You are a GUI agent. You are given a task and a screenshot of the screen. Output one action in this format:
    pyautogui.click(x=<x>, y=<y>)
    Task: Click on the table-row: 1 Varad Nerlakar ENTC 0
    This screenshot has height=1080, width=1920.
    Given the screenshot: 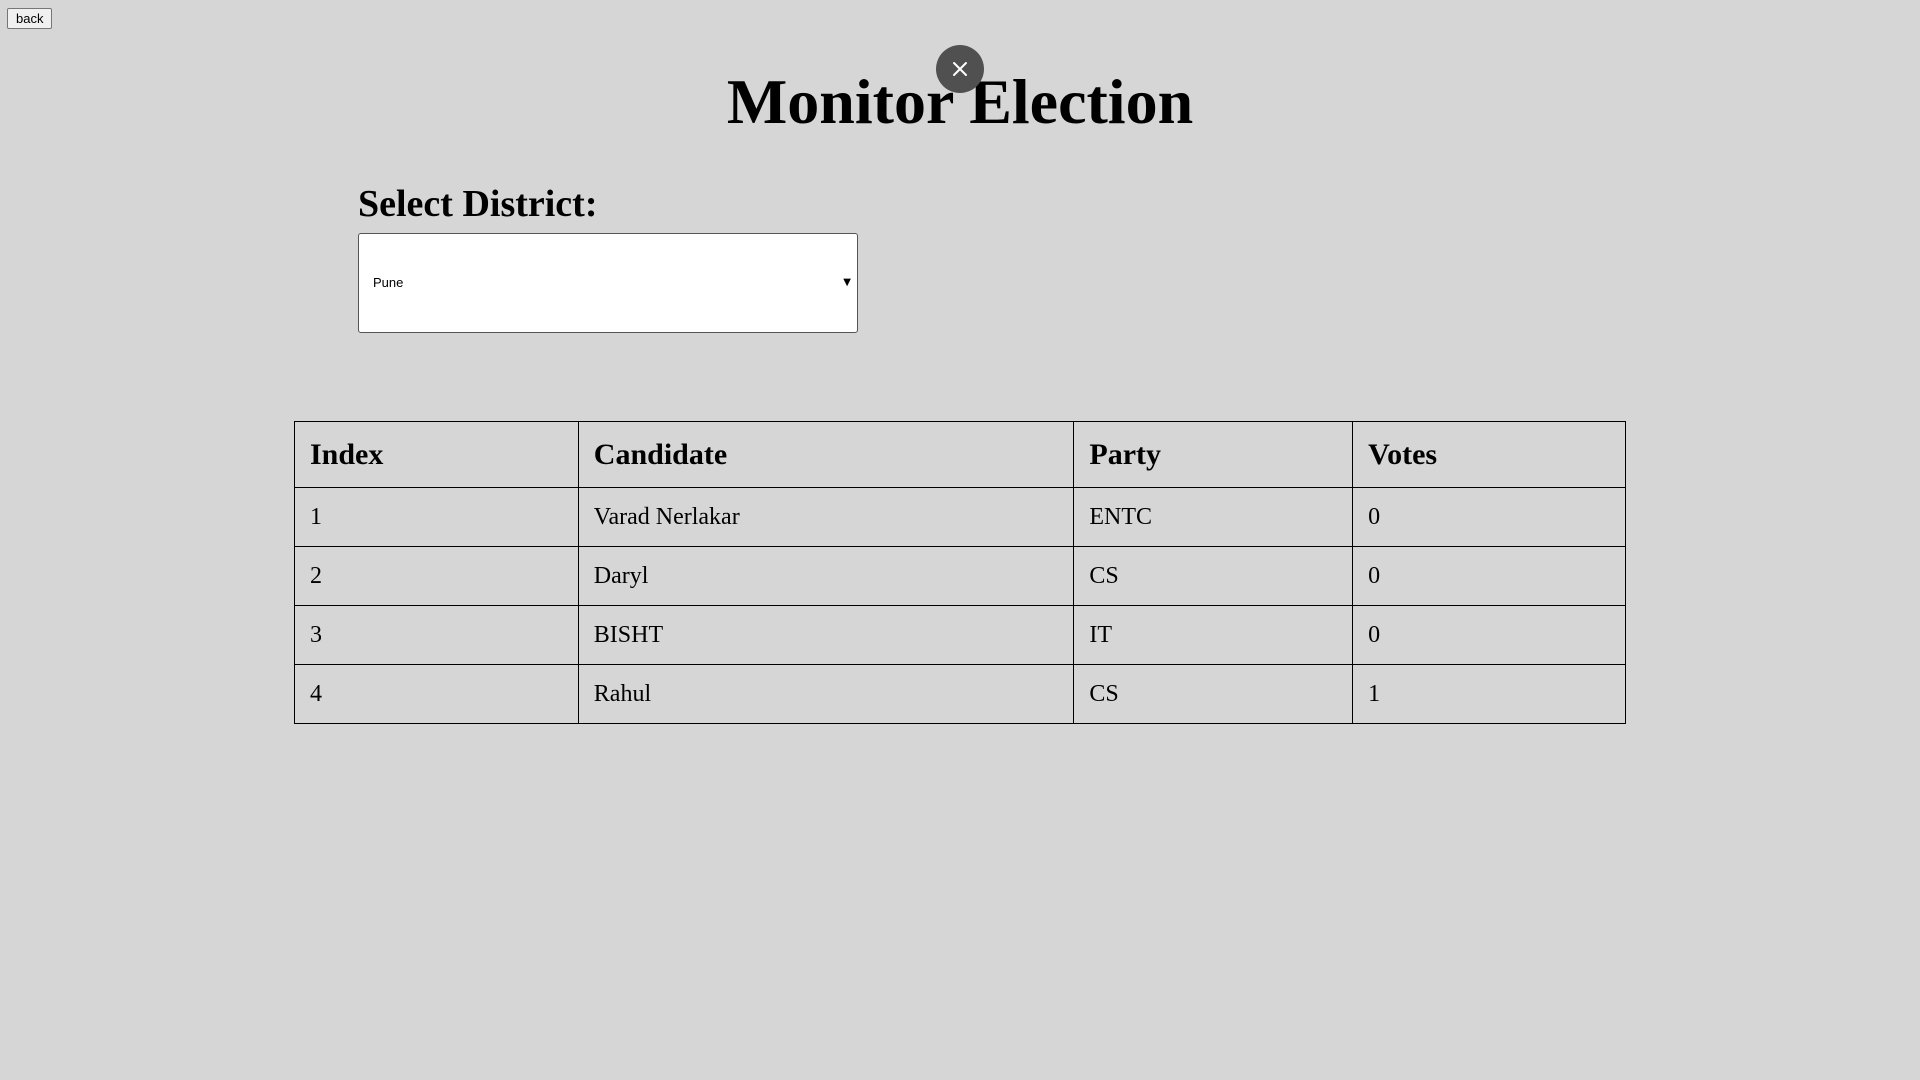 What is the action you would take?
    pyautogui.click(x=960, y=517)
    